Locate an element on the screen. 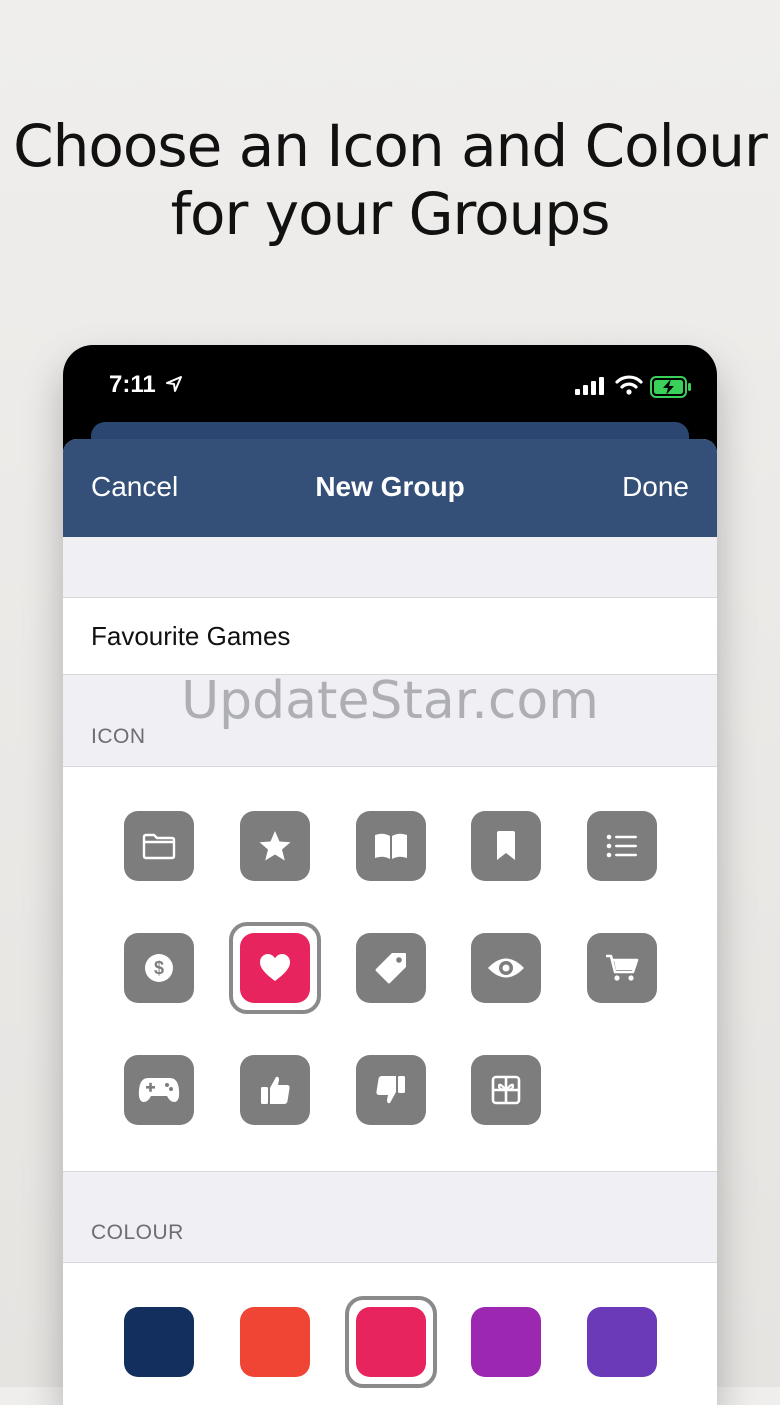 The height and width of the screenshot is (1405, 780). thumbs-up-icon is located at coordinates (275, 1090).